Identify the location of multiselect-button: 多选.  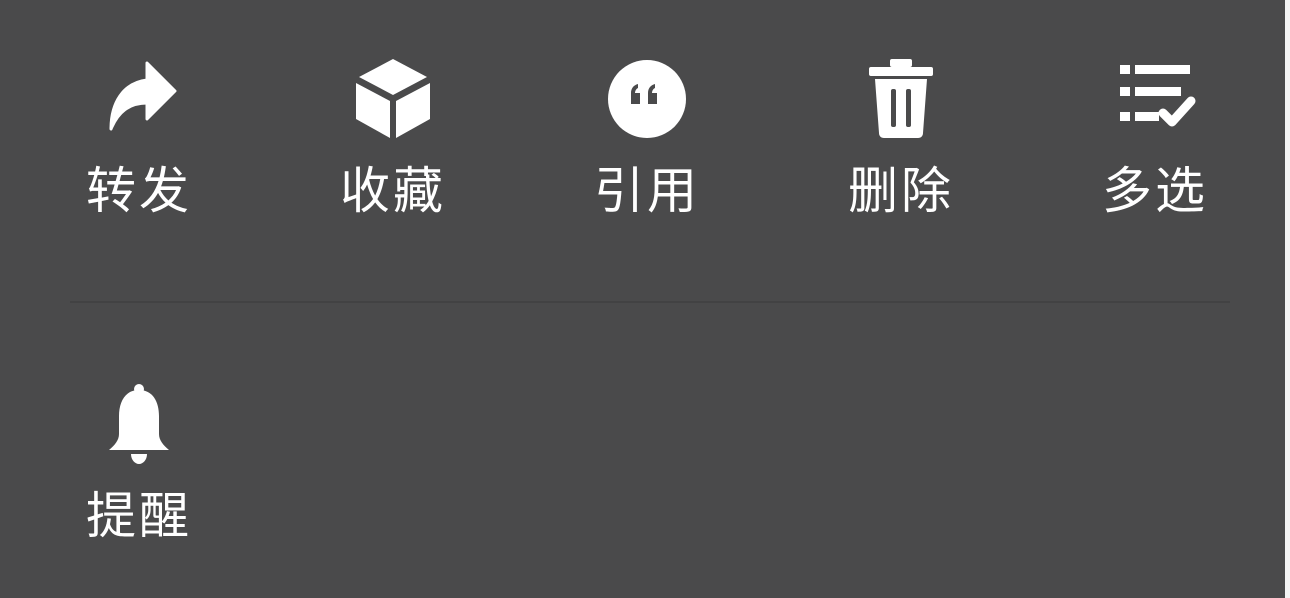
(1155, 152).